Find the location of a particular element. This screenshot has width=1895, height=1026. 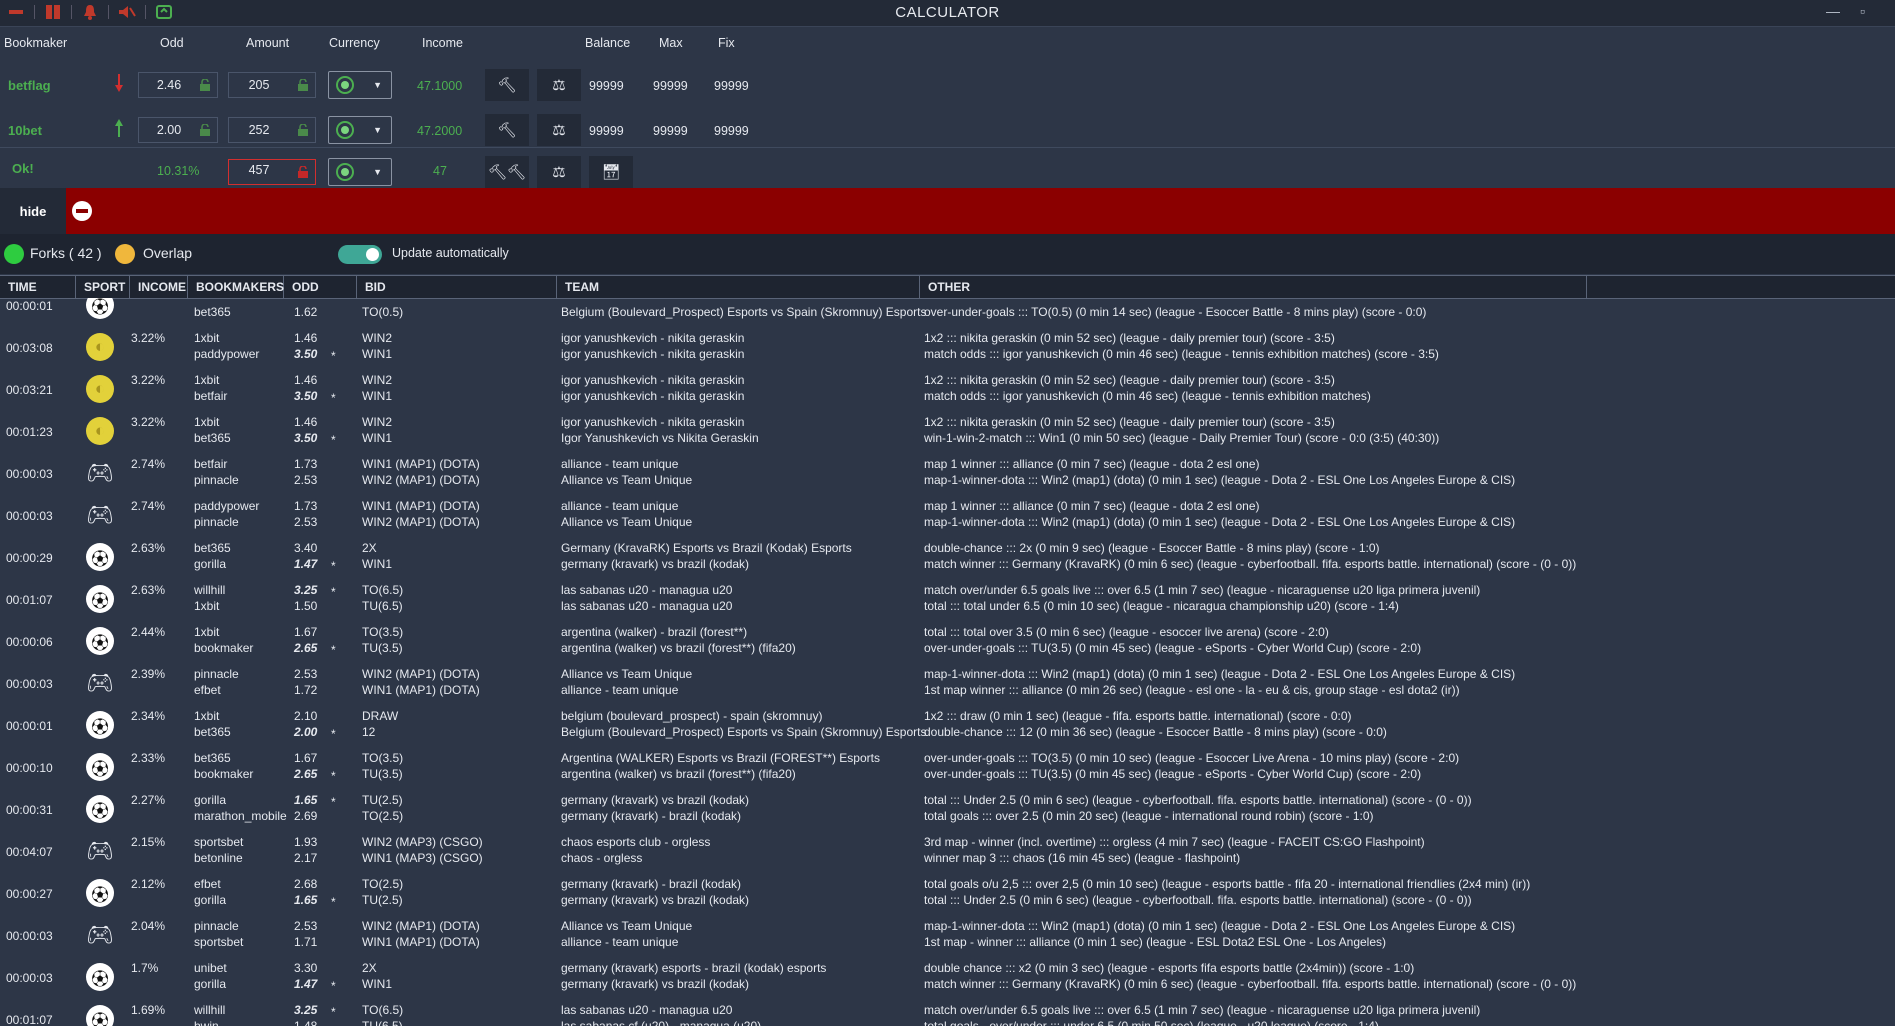

maximize-icon: ▫ is located at coordinates (1862, 11).